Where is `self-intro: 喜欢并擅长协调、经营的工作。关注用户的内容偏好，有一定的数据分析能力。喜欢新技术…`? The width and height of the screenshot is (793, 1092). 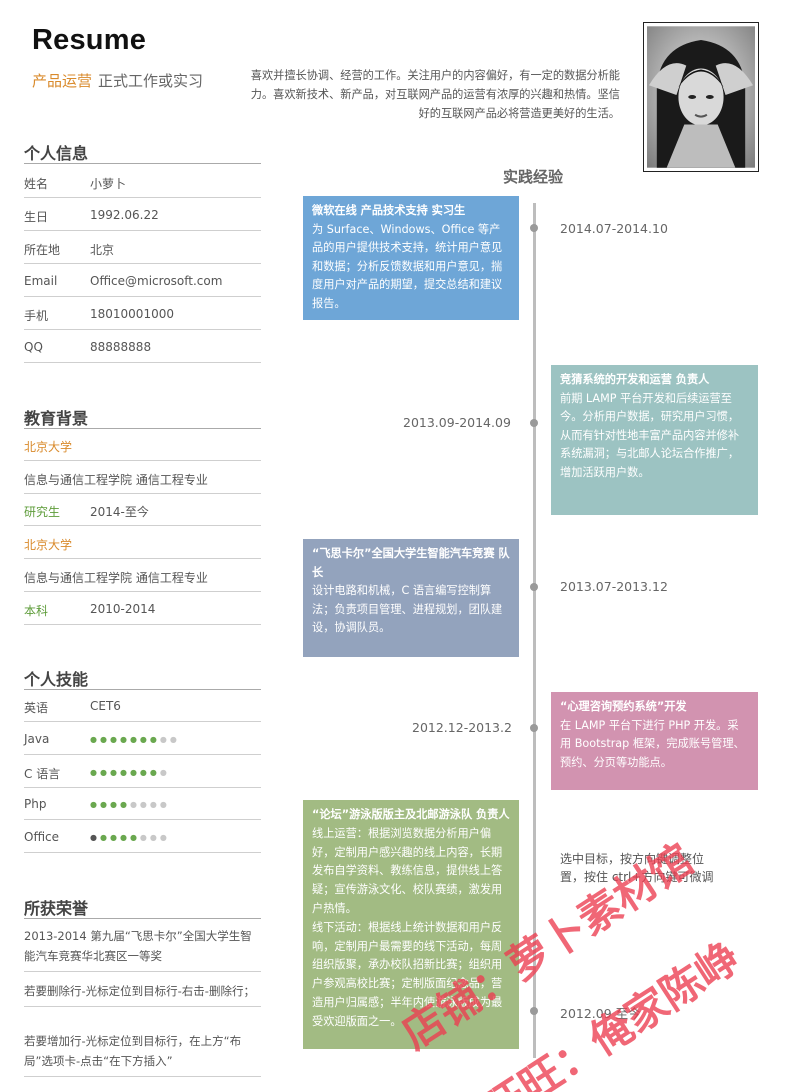 self-intro: 喜欢并擅长协调、经营的工作。关注用户的内容偏好，有一定的数据分析能力。喜欢新技术… is located at coordinates (435, 94).